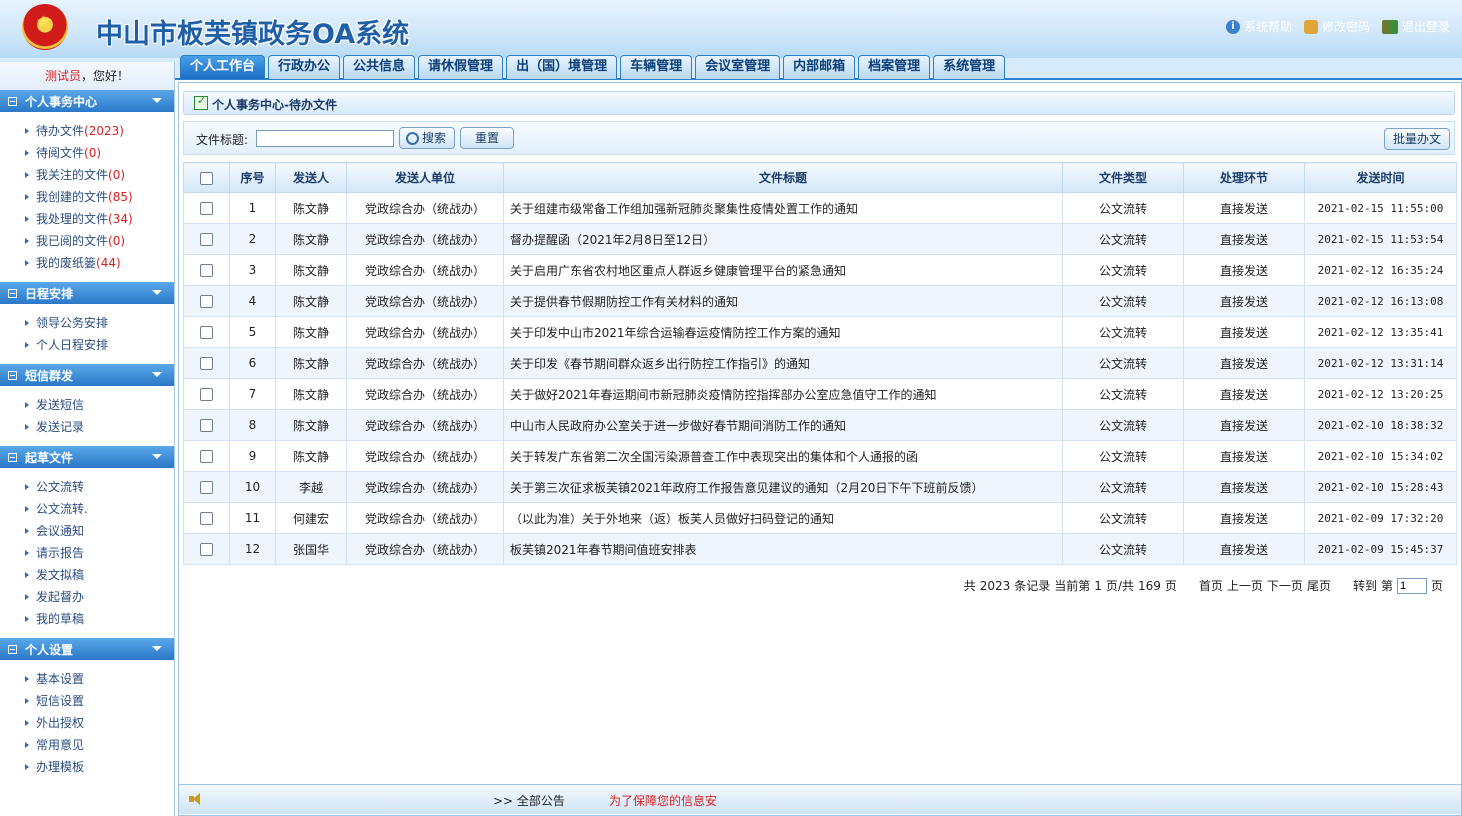 Image resolution: width=1462 pixels, height=816 pixels. What do you see at coordinates (783, 394) in the screenshot?
I see `row-file-title: 关于做好2021年春运期间市新冠肺炎疫情防控指挥部办公室应急值守工作的通知` at bounding box center [783, 394].